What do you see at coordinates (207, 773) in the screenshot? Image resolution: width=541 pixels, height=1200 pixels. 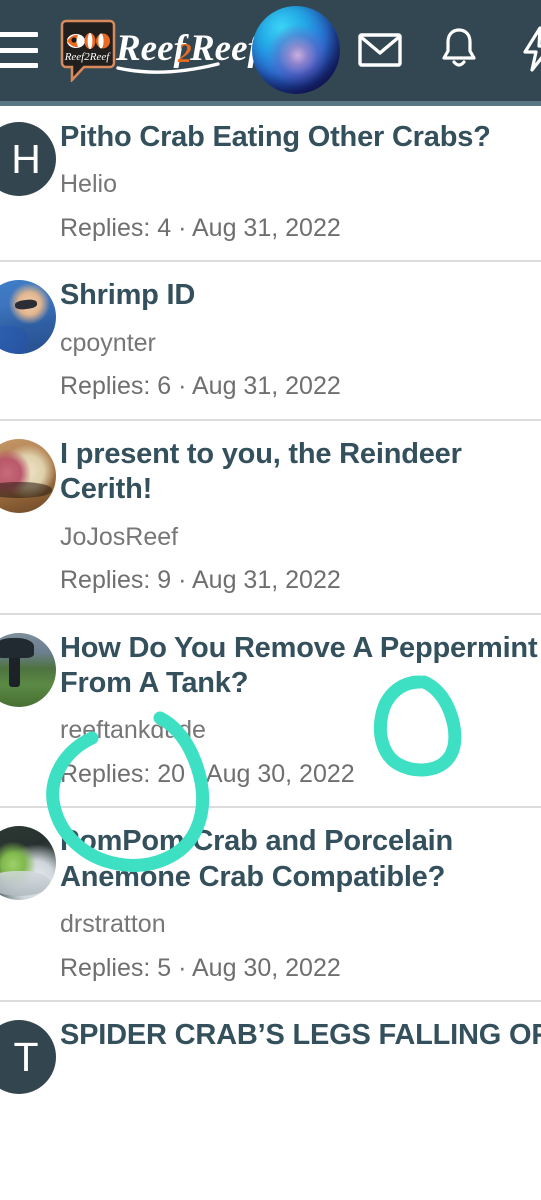 I see `thread-meta: Replies: 20 · Aug 30, 2022` at bounding box center [207, 773].